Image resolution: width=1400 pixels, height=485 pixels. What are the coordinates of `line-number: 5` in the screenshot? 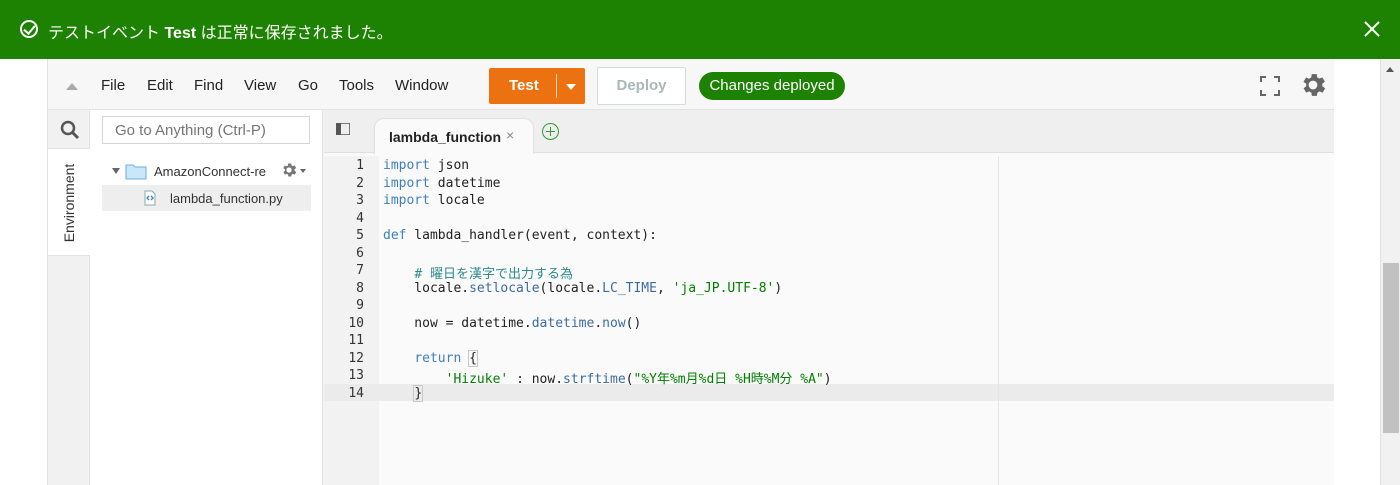 It's located at (360, 235).